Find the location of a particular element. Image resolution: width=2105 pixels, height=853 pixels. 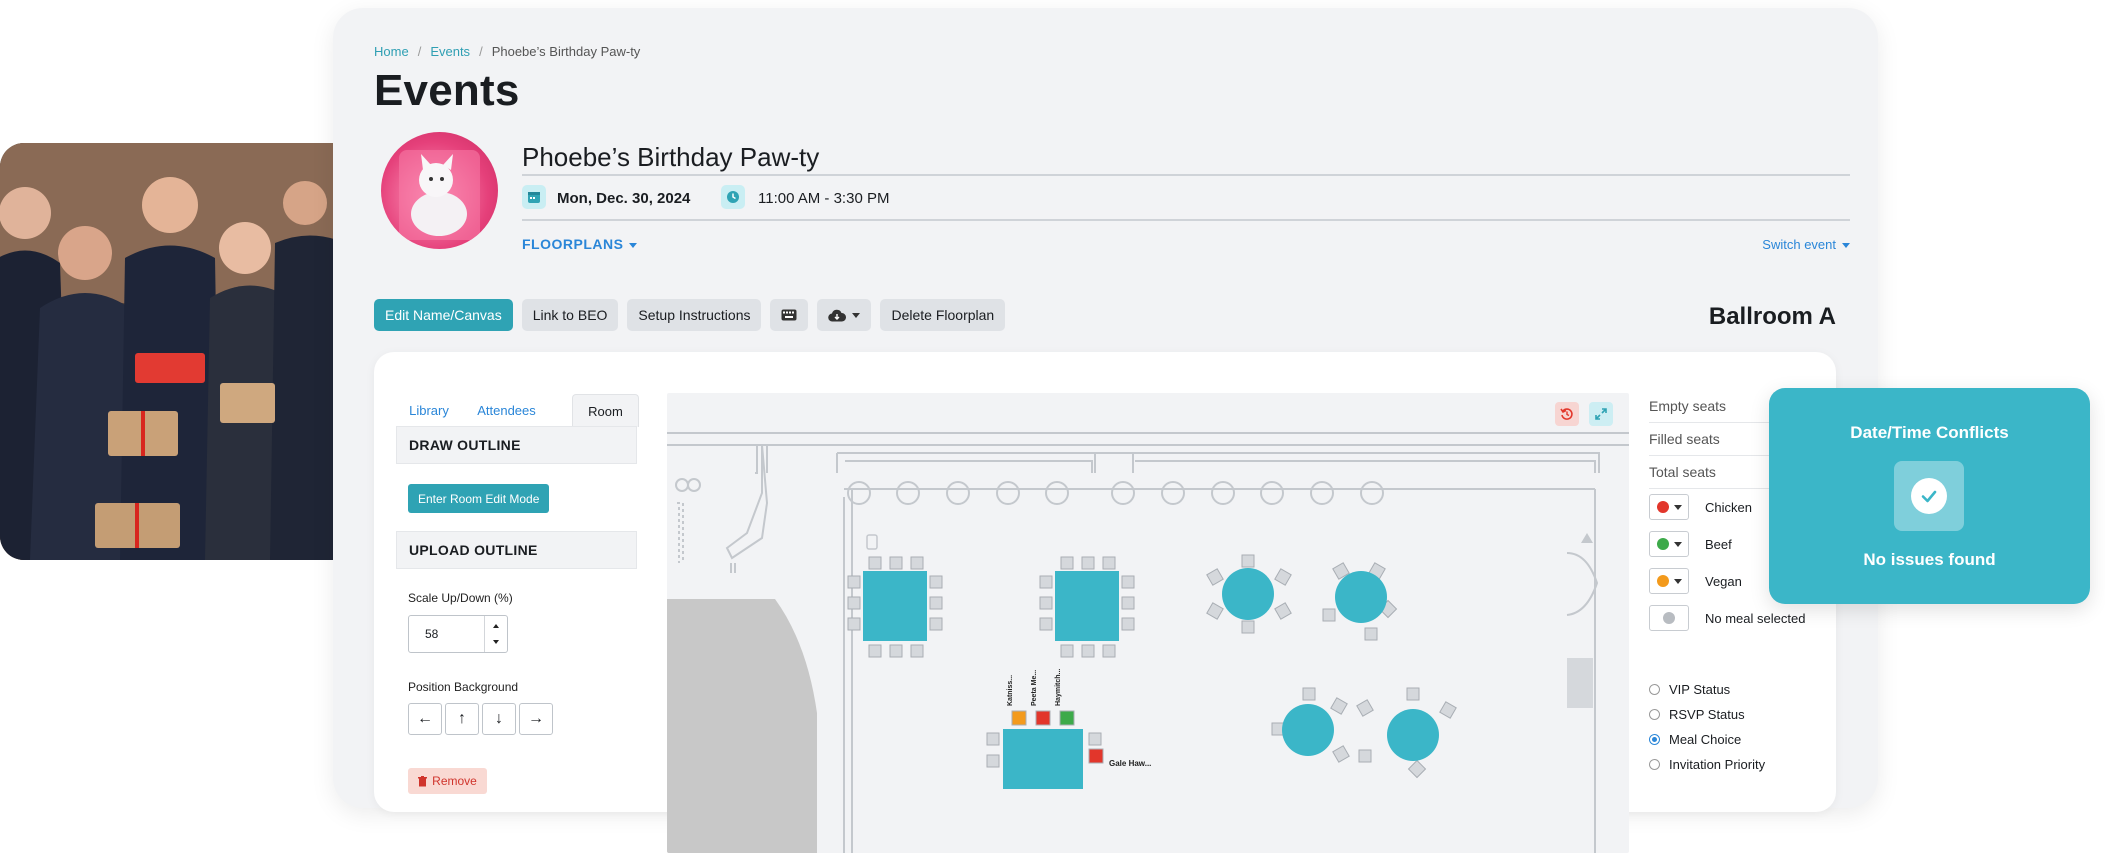

clock-icon is located at coordinates (733, 197).